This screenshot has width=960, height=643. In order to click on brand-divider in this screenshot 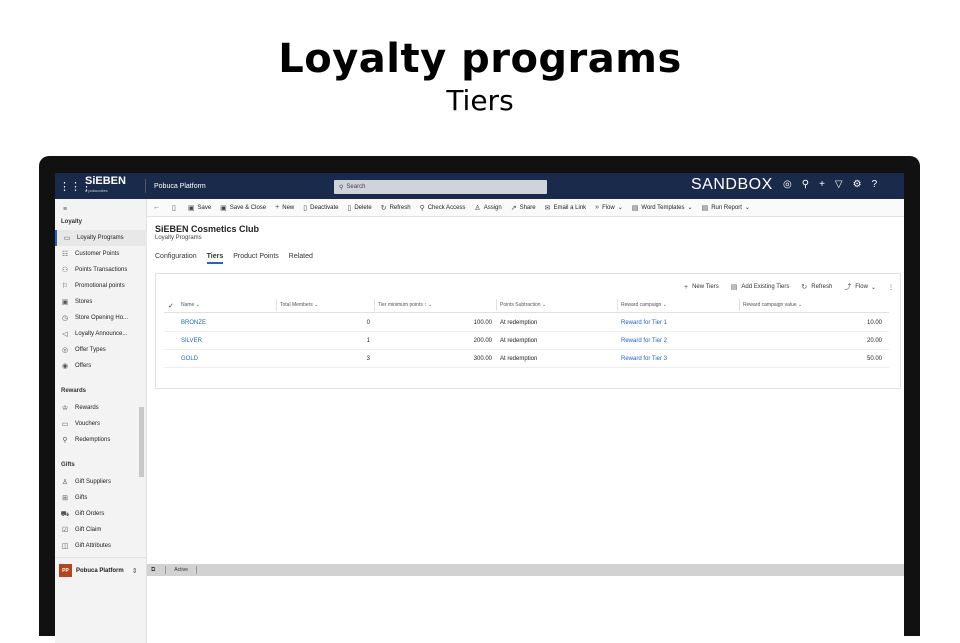, I will do `click(145, 186)`.